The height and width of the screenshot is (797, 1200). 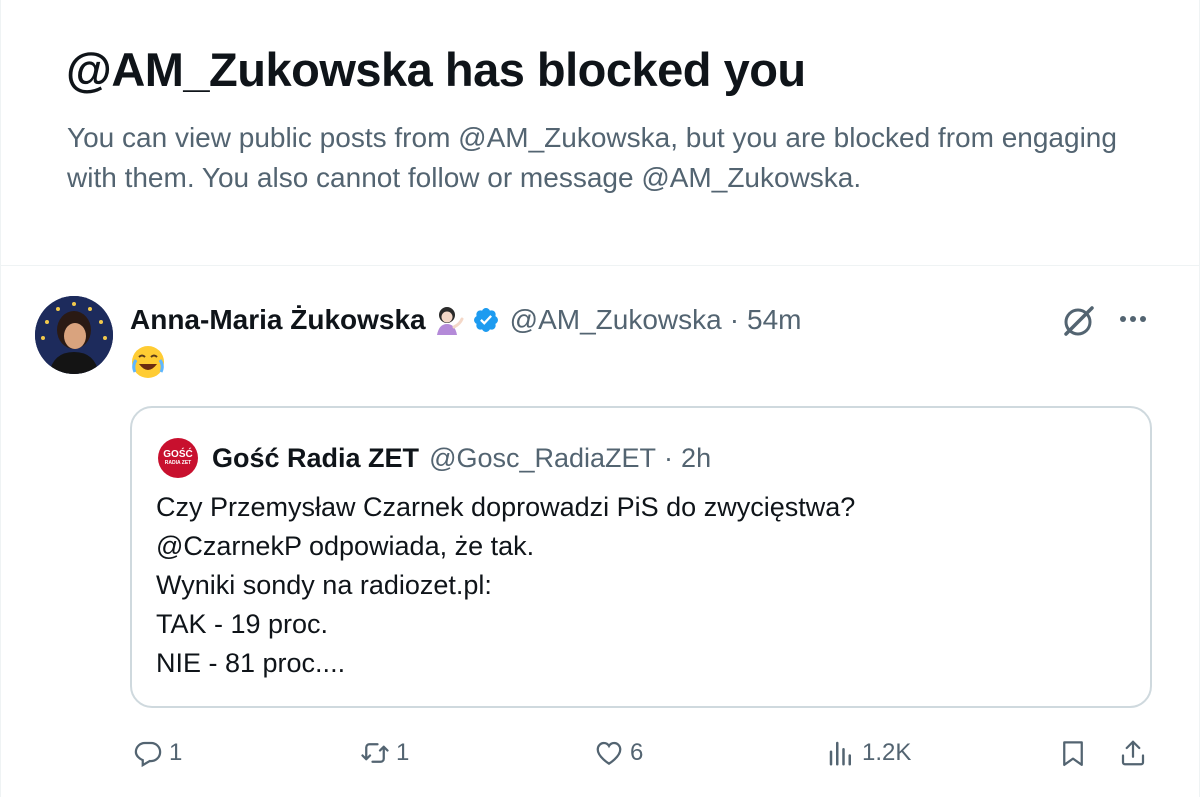 What do you see at coordinates (887, 752) in the screenshot?
I see `views-count: 1.2K` at bounding box center [887, 752].